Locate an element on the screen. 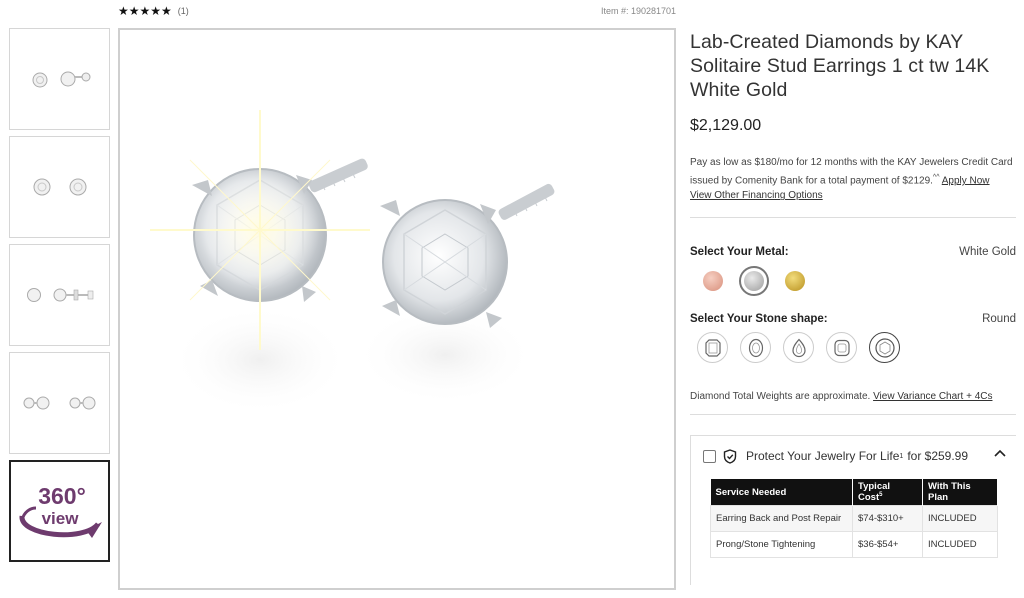 The image size is (1024, 598). star-rating: ★★★★★ (1) is located at coordinates (153, 11).